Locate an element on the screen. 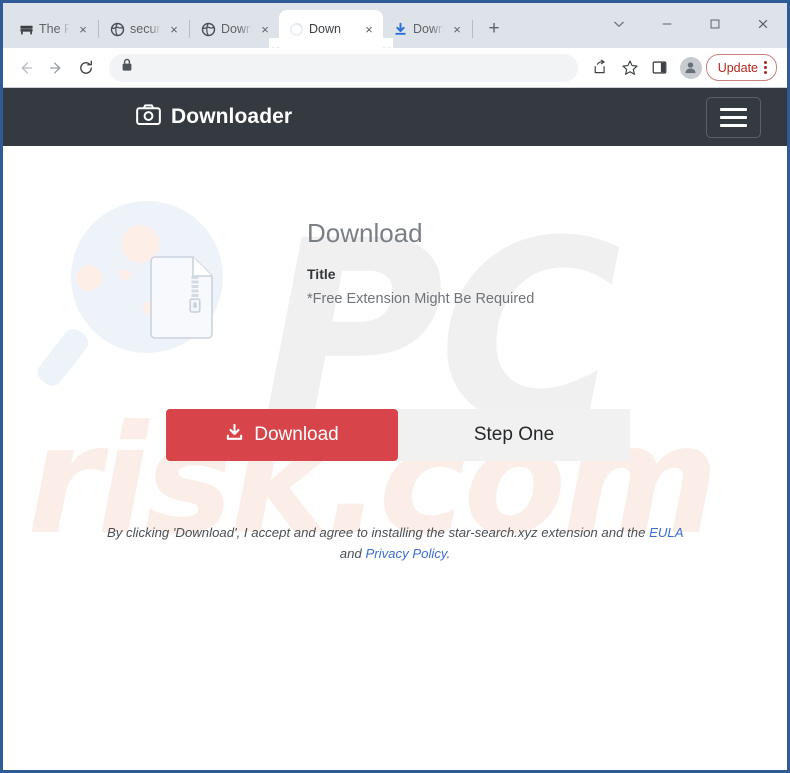 This screenshot has height=773, width=790. browser-tab-2: secure × is located at coordinates (144, 29).